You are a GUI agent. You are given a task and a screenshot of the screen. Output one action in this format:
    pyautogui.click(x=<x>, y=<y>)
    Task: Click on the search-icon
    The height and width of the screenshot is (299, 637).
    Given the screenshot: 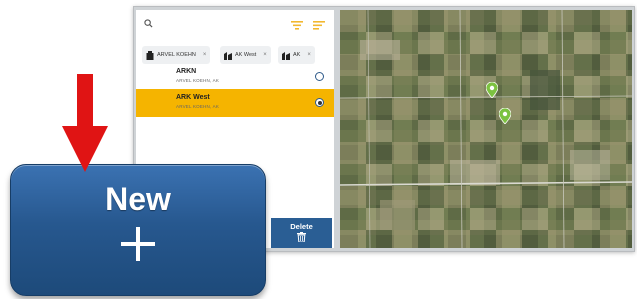 What is the action you would take?
    pyautogui.click(x=148, y=23)
    